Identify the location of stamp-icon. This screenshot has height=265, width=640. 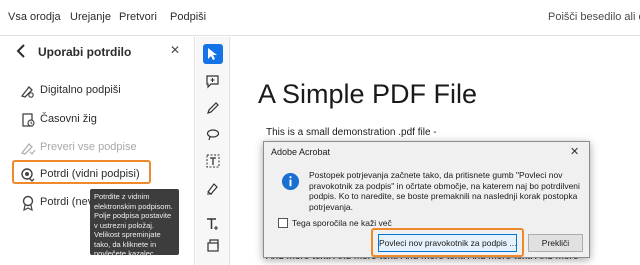
(213, 245).